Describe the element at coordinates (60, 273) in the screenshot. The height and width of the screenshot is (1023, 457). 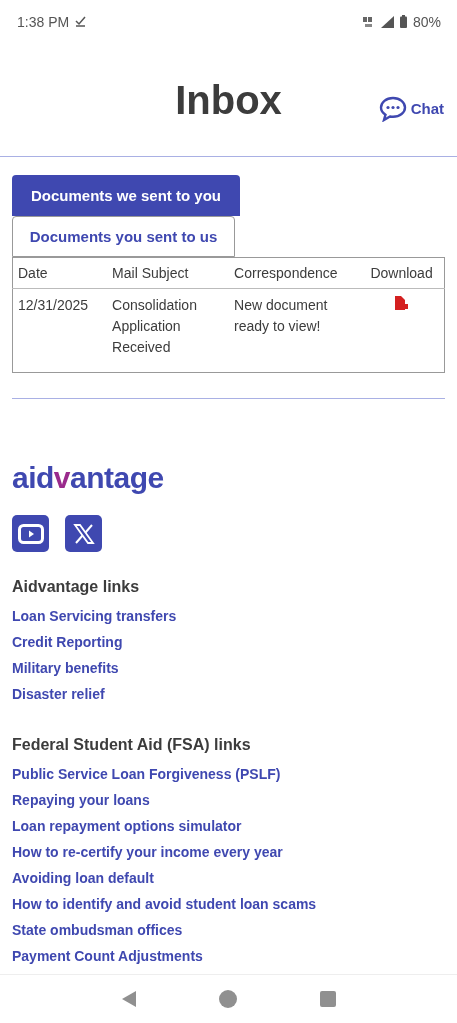
I see `column-header: Date` at that location.